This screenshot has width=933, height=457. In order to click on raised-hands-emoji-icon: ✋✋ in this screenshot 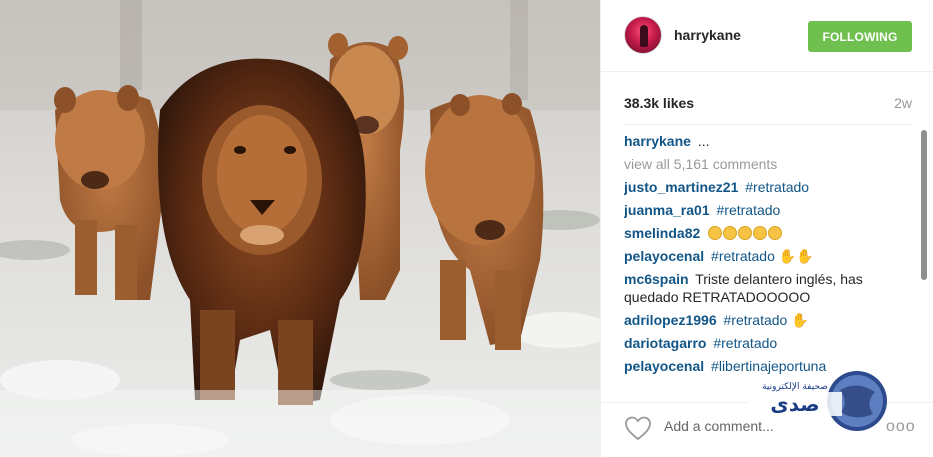, I will do `click(796, 256)`.